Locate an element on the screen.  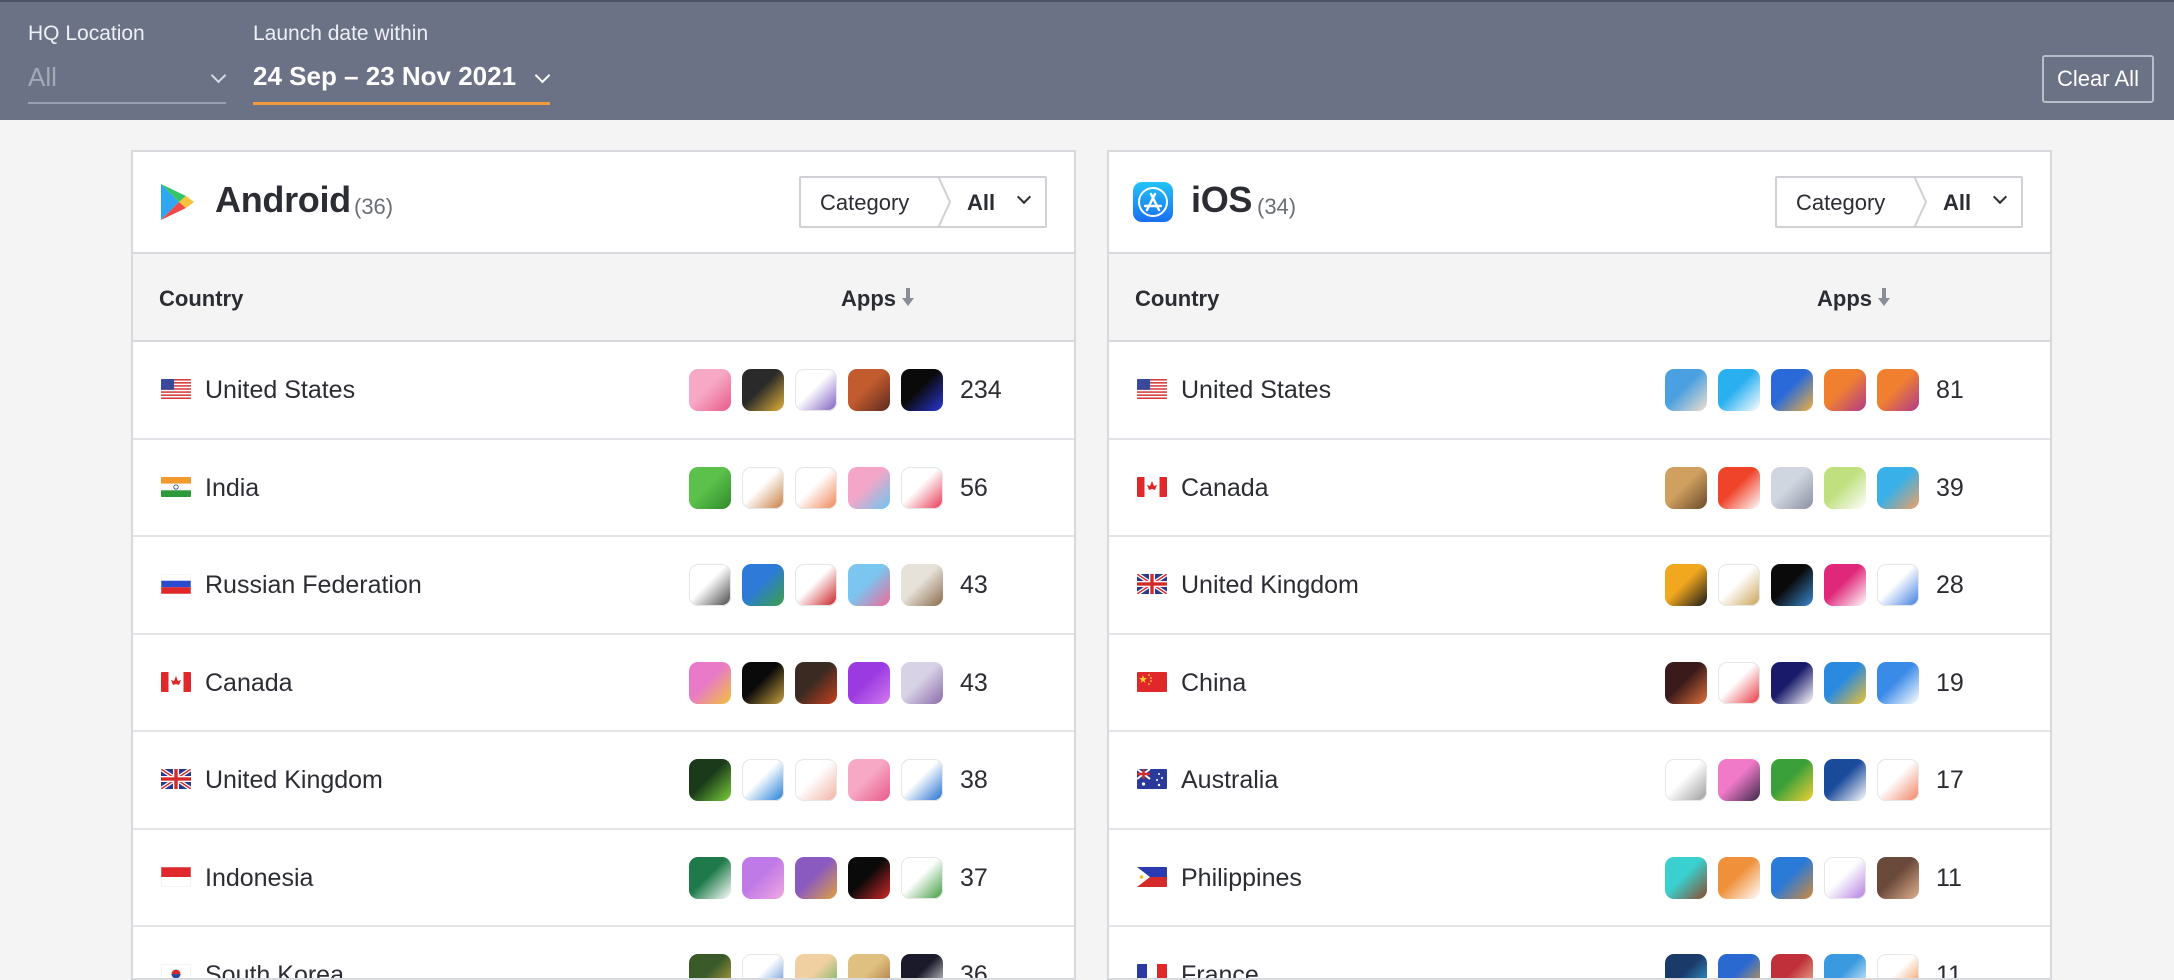
launch-date-select: 24 Sep – 23 Nov 2021 is located at coordinates (402, 81).